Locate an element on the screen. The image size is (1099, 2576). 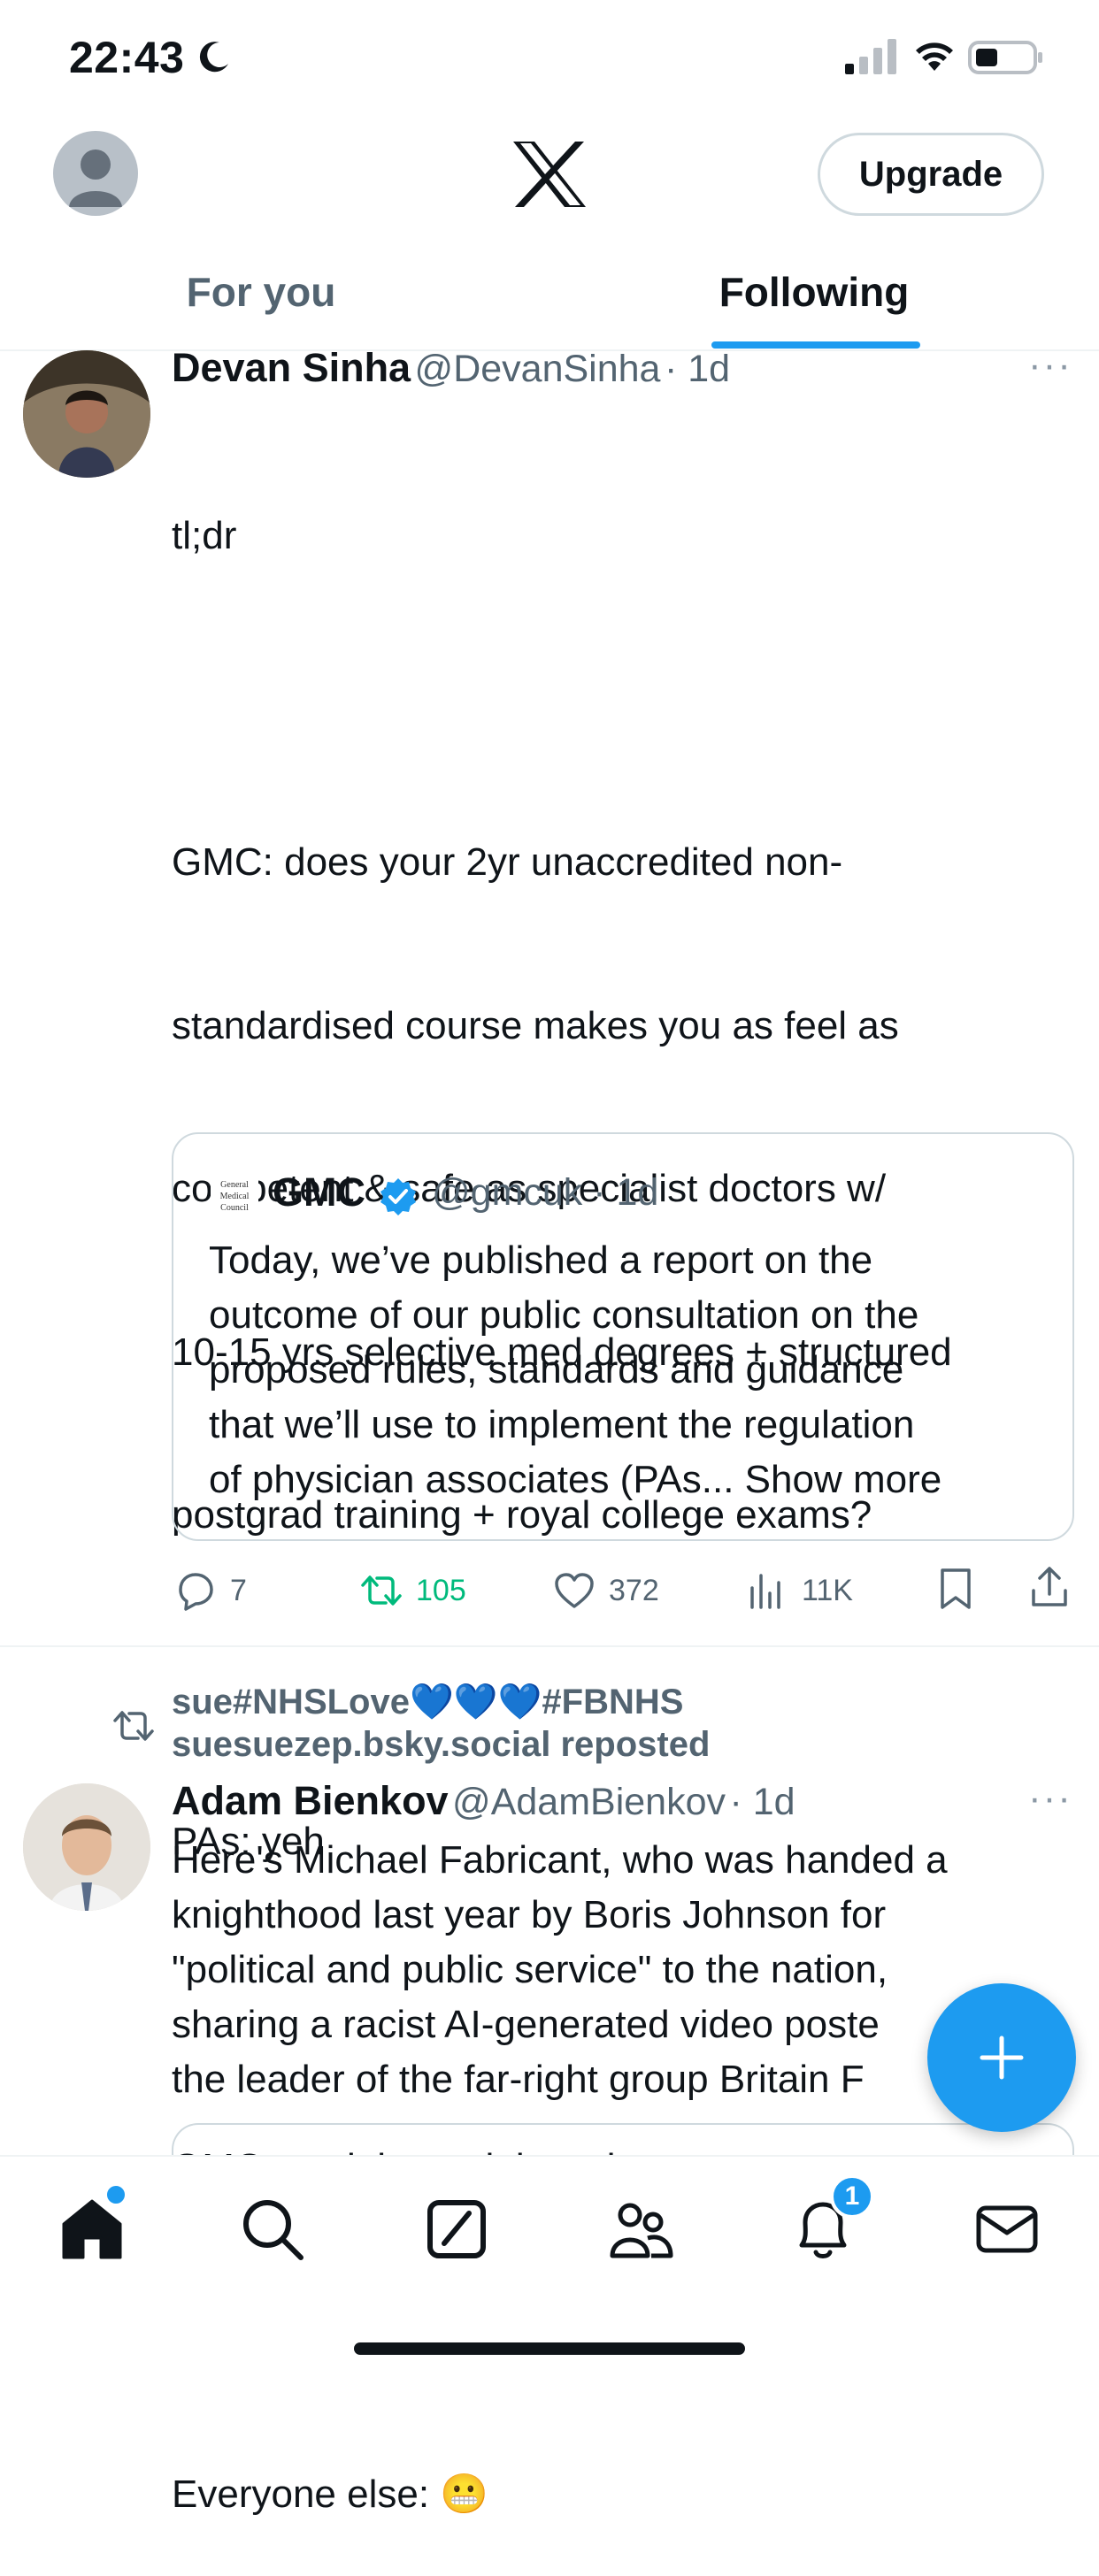
signal-icon is located at coordinates (870, 56).